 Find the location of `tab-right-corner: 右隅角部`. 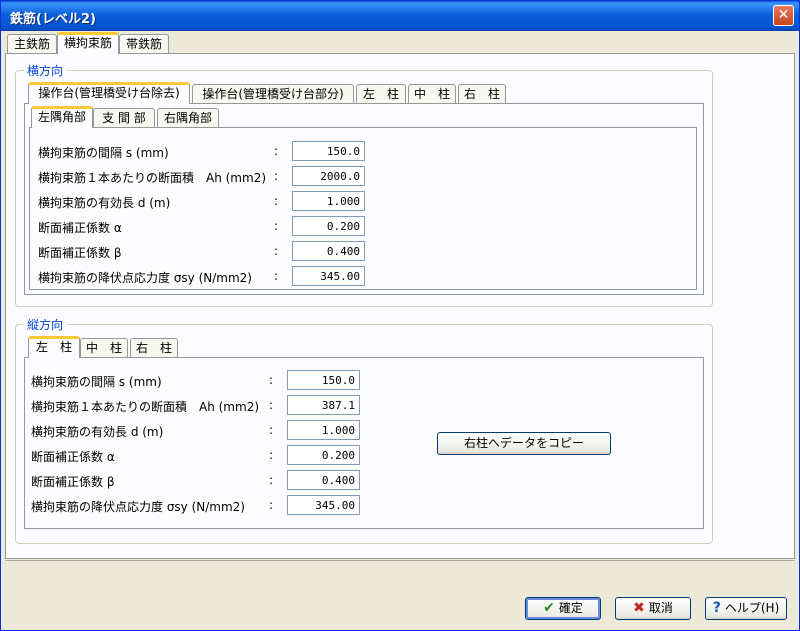

tab-right-corner: 右隅角部 is located at coordinates (188, 118).